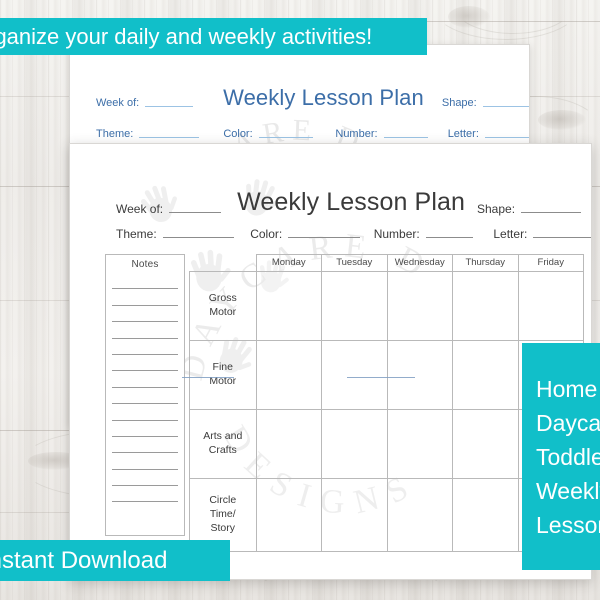  What do you see at coordinates (354, 263) in the screenshot?
I see `table-header-tuesday: Tuesday` at bounding box center [354, 263].